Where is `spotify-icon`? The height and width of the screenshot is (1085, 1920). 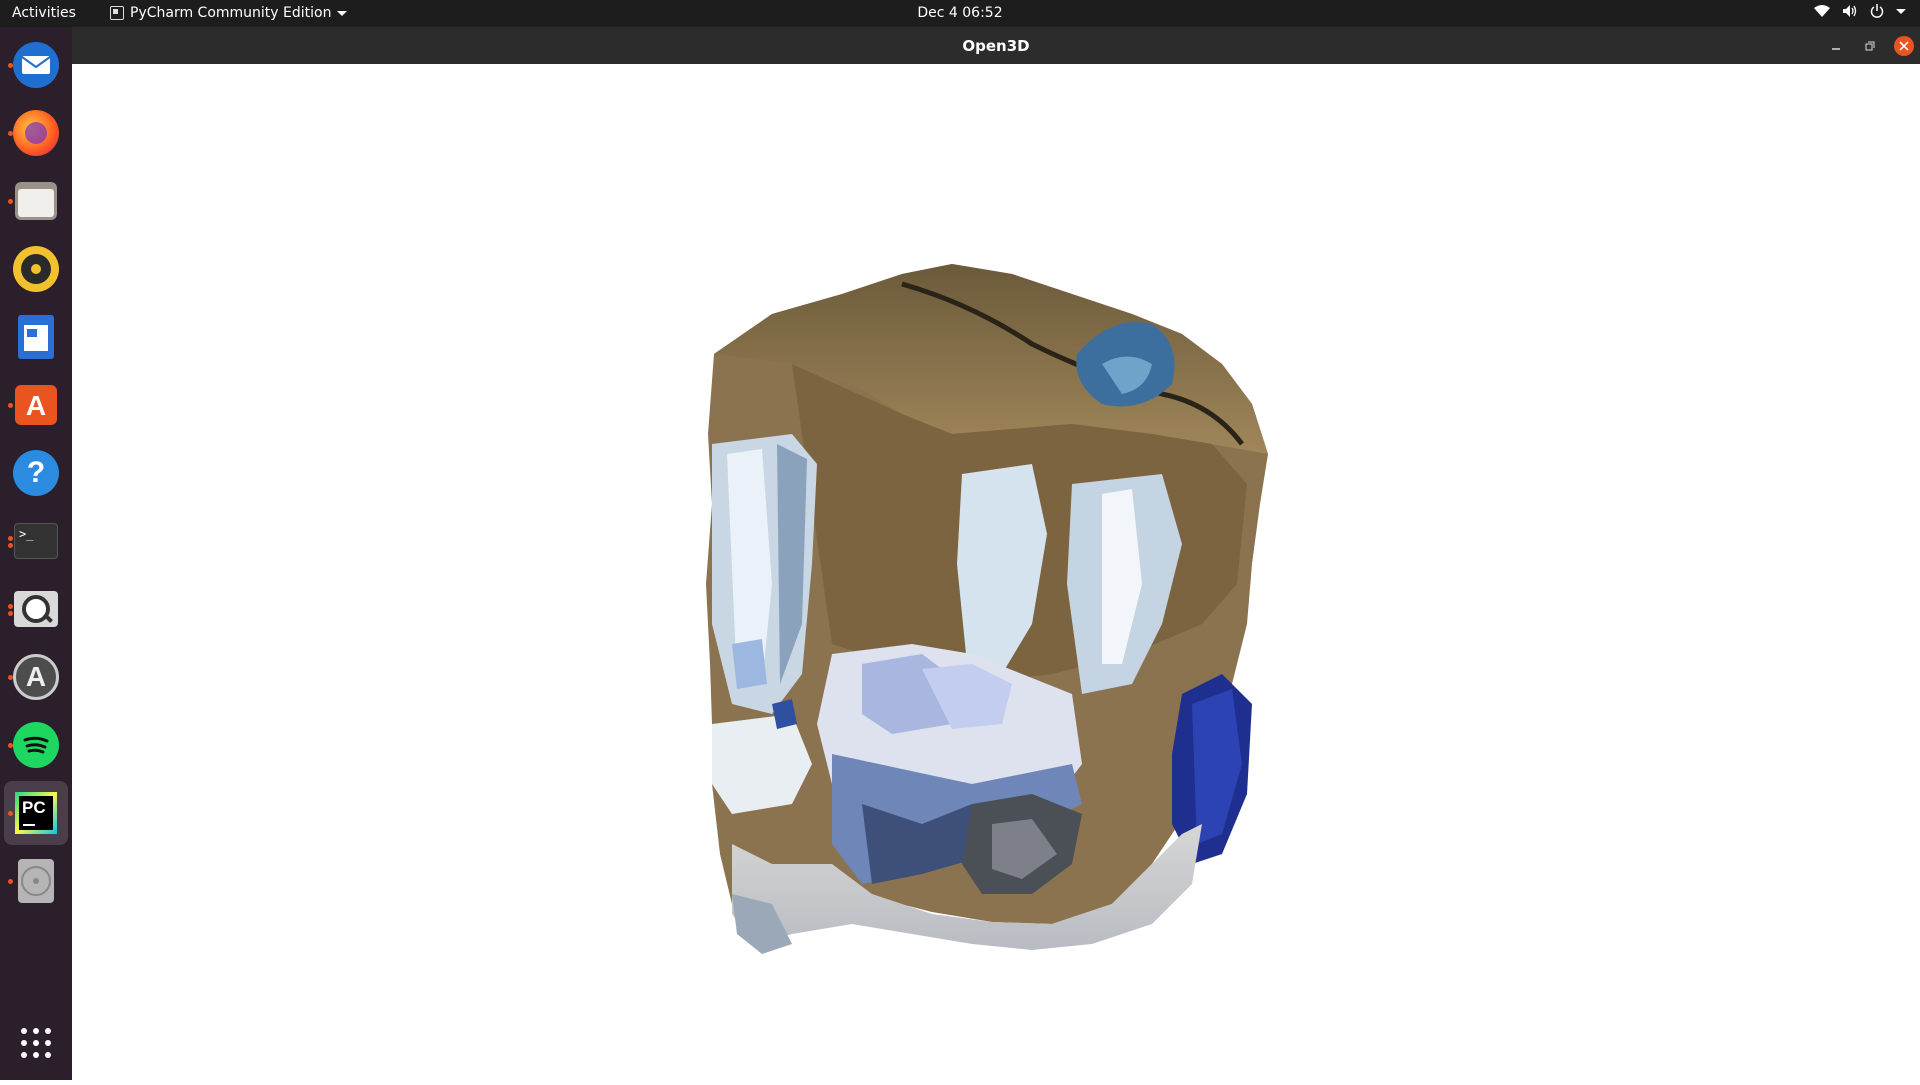 spotify-icon is located at coordinates (36, 745).